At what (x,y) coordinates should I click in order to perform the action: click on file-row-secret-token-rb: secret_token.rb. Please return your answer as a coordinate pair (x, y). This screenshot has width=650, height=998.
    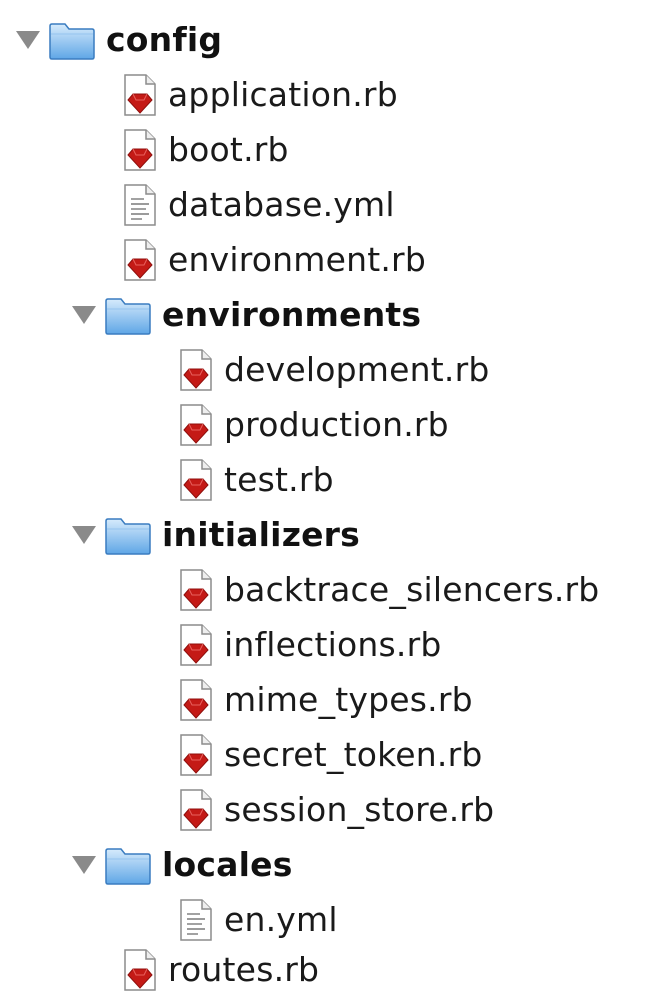
    Looking at the image, I should click on (330, 755).